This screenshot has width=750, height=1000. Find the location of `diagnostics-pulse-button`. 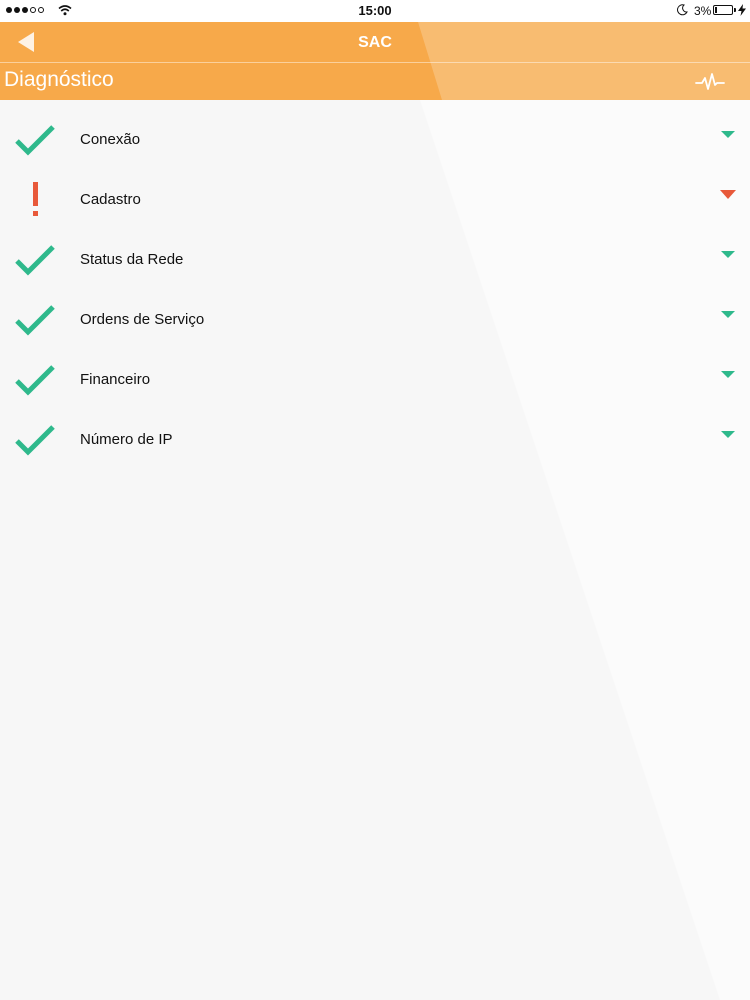

diagnostics-pulse-button is located at coordinates (710, 82).